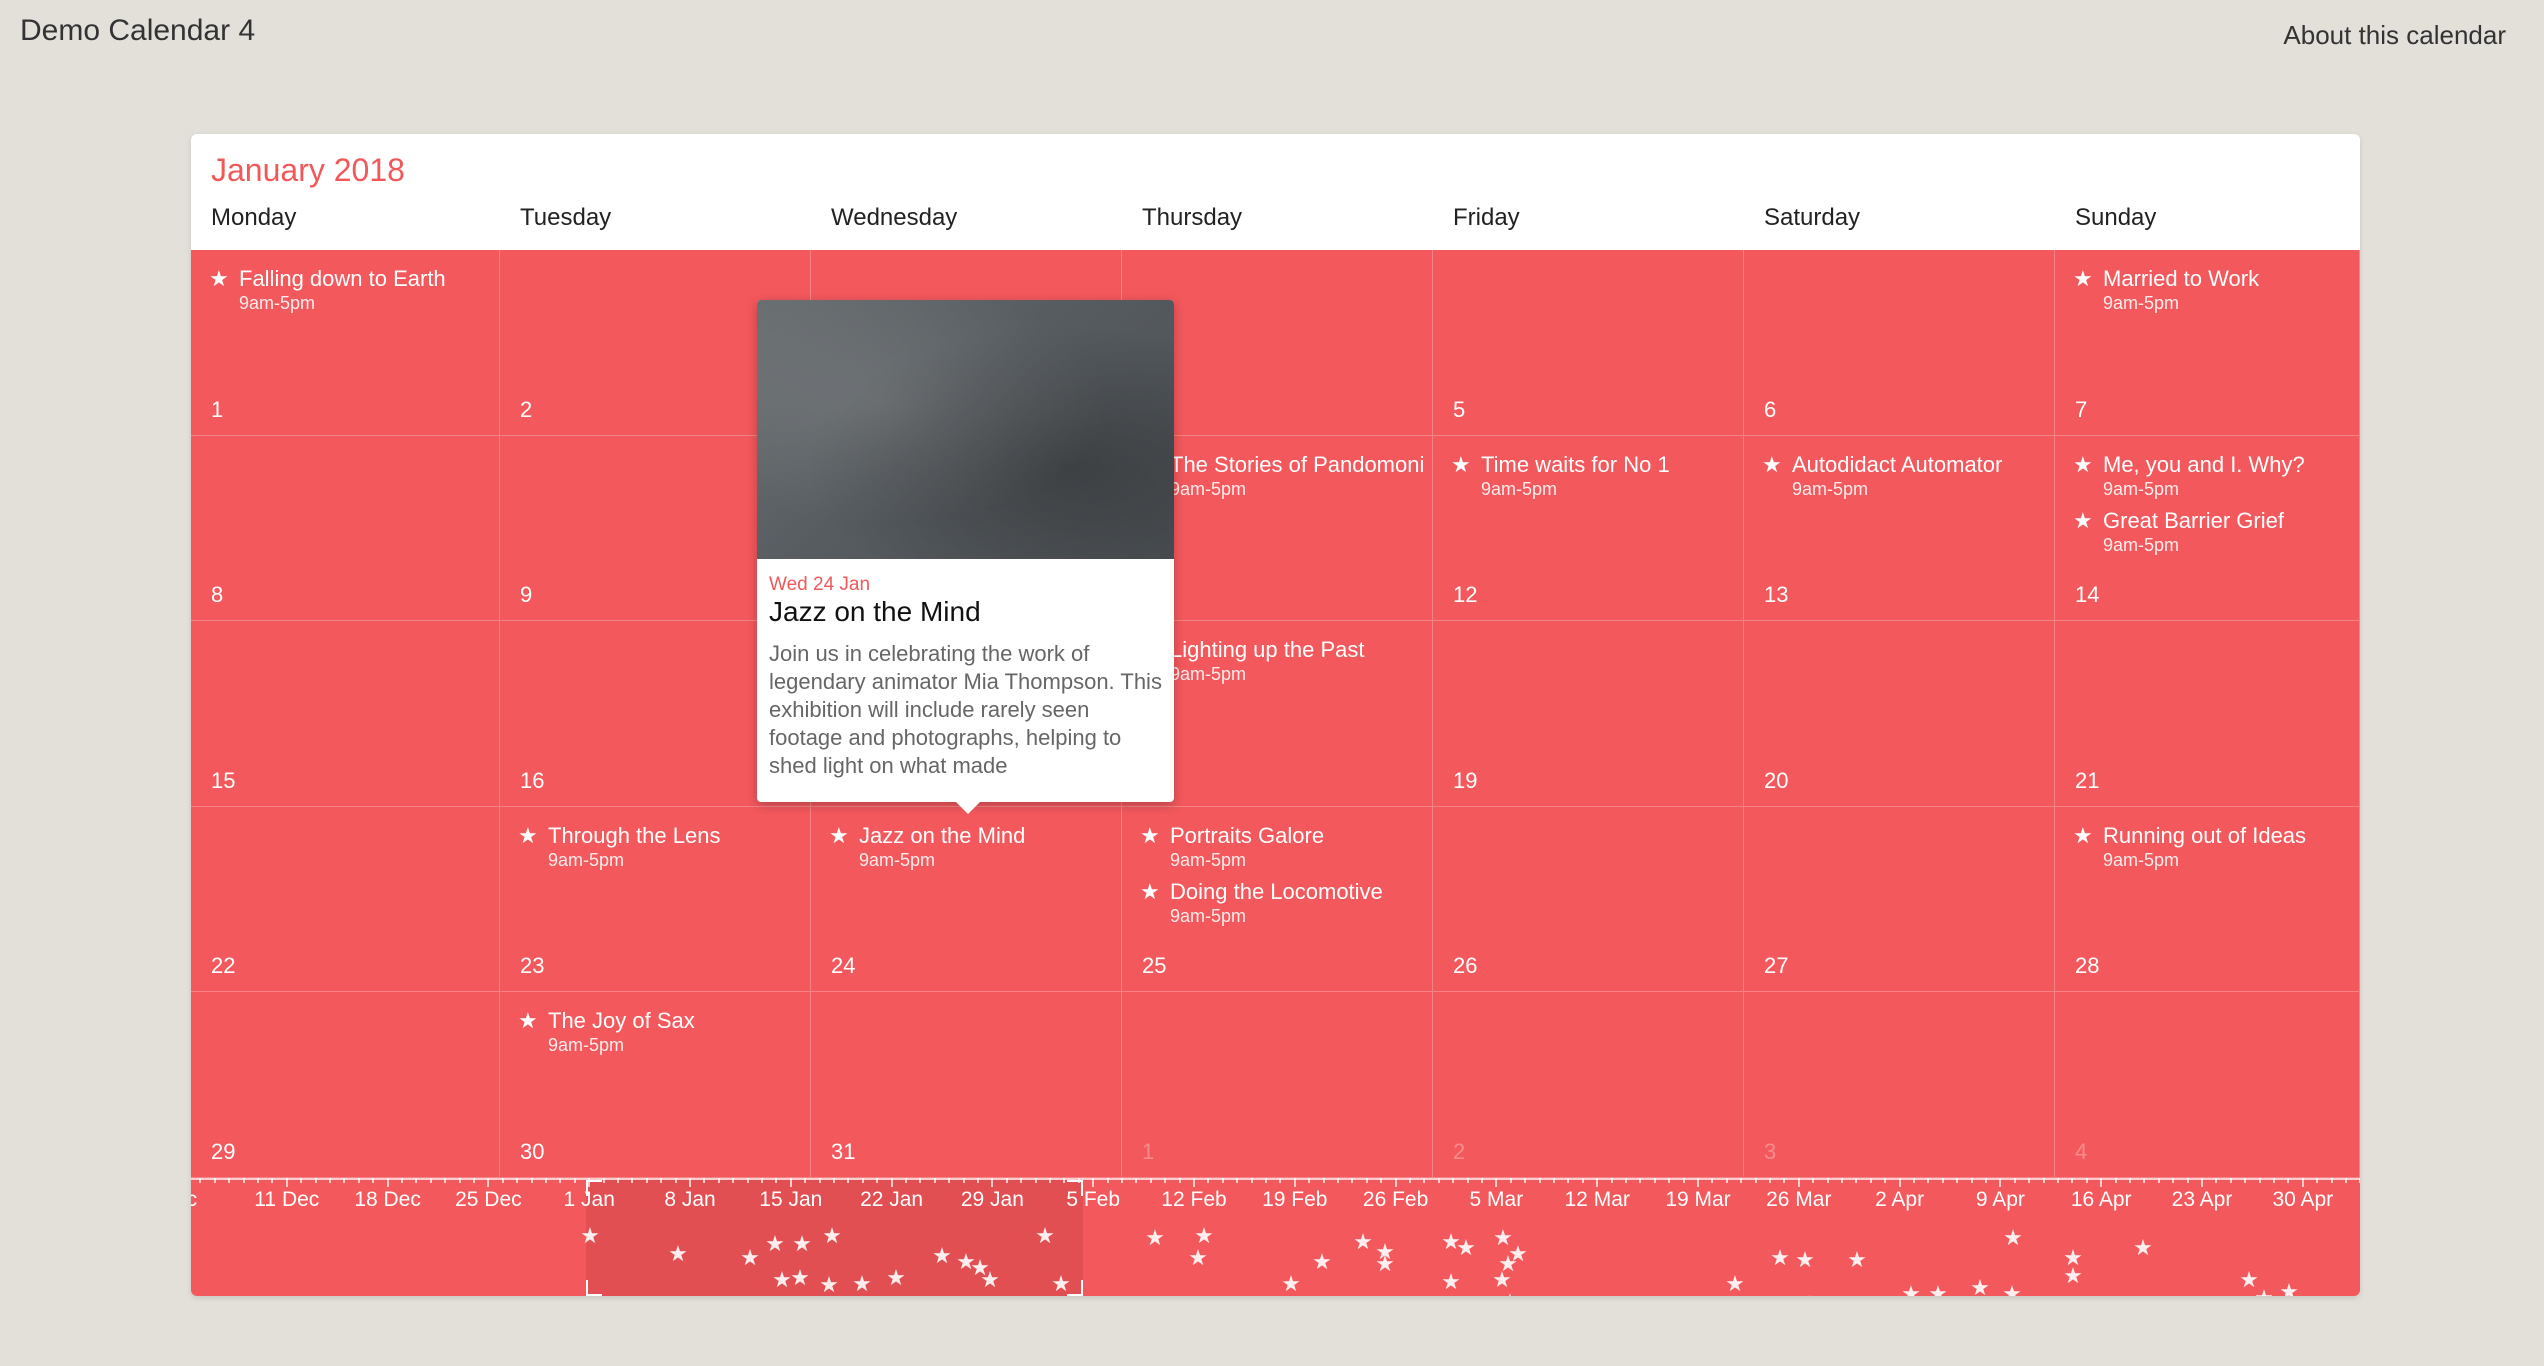 This screenshot has height=1366, width=2544. Describe the element at coordinates (1899, 343) in the screenshot. I see `day-cell: 6` at that location.